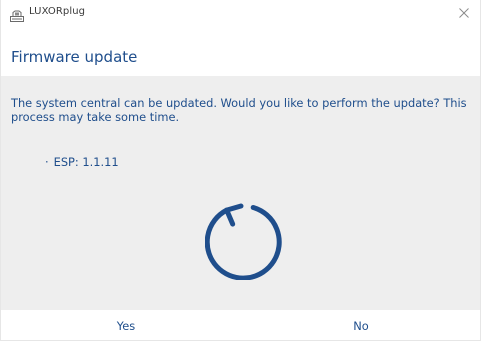  What do you see at coordinates (17, 14) in the screenshot?
I see `luxor-logo-icon` at bounding box center [17, 14].